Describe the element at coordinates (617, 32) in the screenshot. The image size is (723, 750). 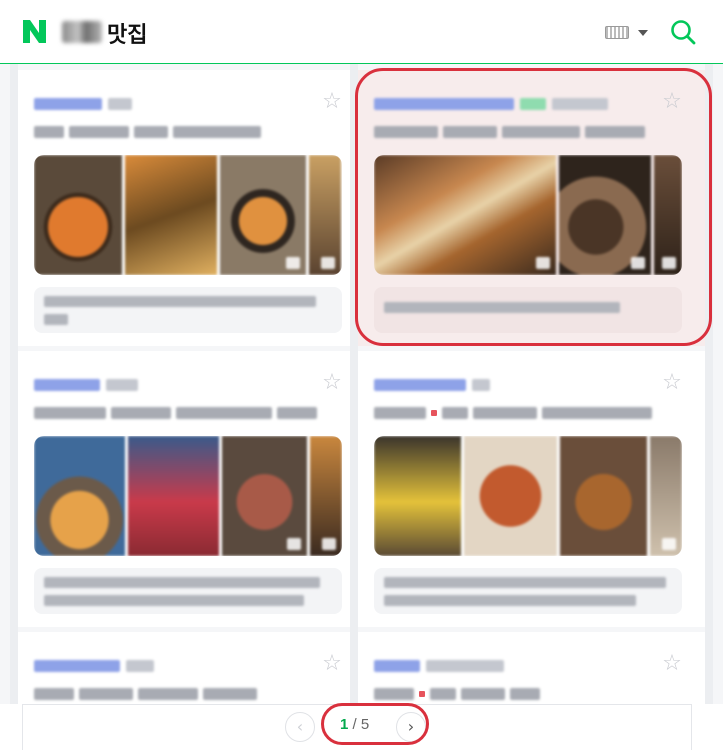
I see `keyboard-icon` at that location.